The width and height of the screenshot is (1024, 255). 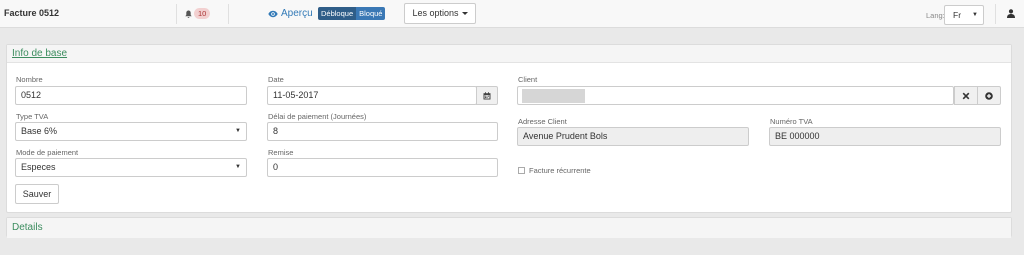 I want to click on checkbox-box, so click(x=521, y=170).